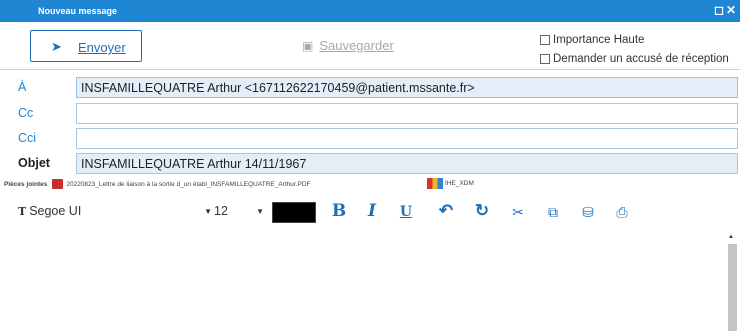 The image size is (740, 331). I want to click on attachment-xdm: IHE_XDM, so click(459, 183).